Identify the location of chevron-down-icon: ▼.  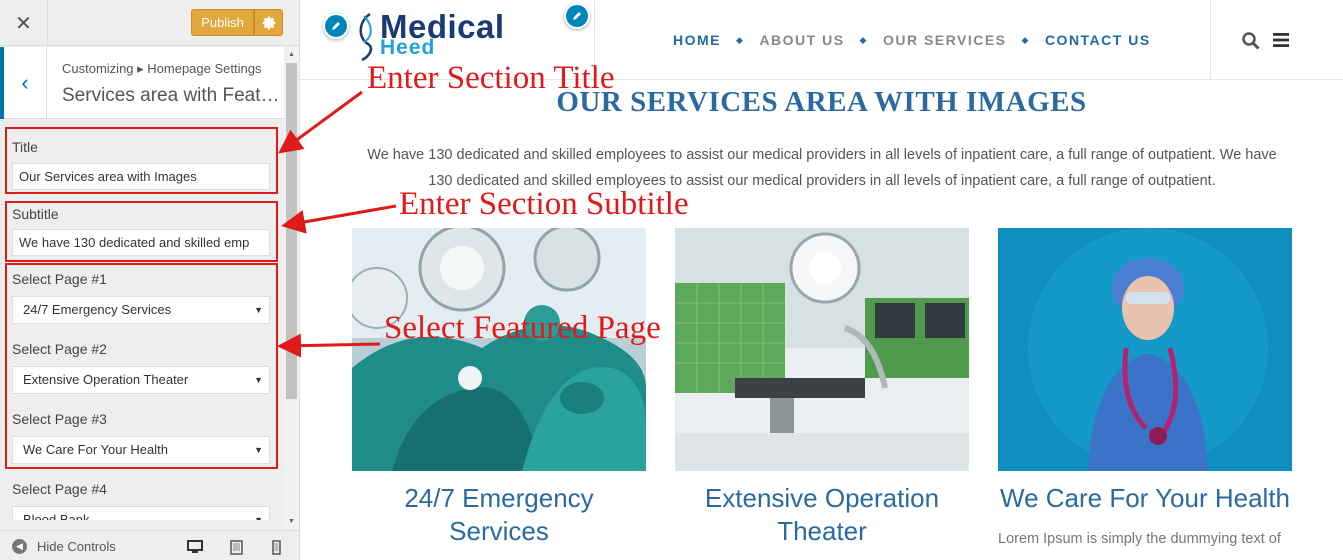
(258, 517).